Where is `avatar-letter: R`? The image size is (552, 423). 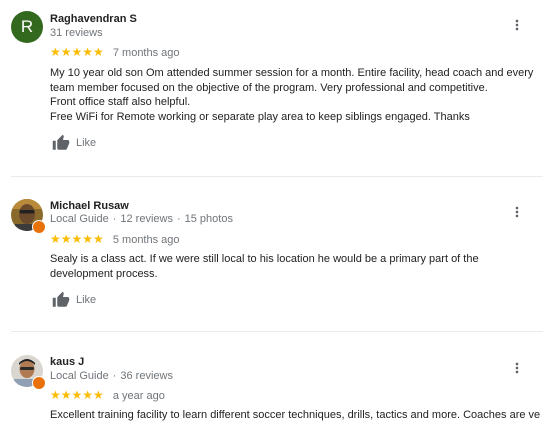 avatar-letter: R is located at coordinates (27, 26).